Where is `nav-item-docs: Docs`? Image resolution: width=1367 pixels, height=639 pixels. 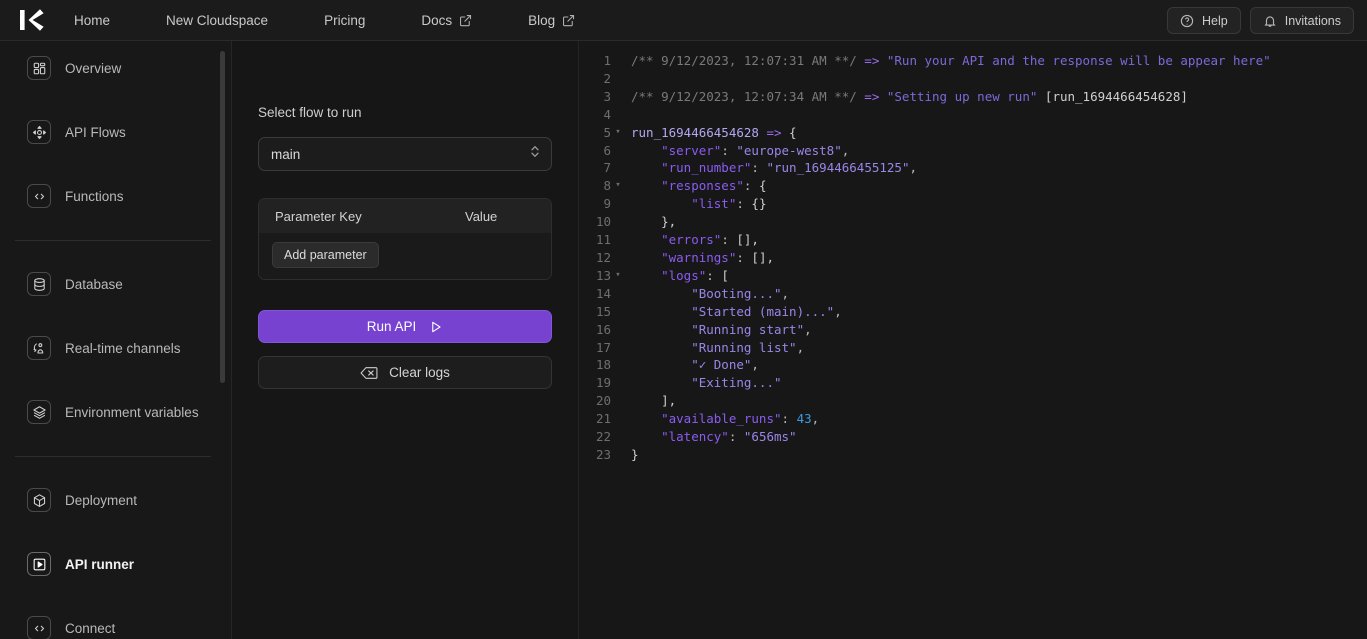
nav-item-docs: Docs is located at coordinates (446, 20).